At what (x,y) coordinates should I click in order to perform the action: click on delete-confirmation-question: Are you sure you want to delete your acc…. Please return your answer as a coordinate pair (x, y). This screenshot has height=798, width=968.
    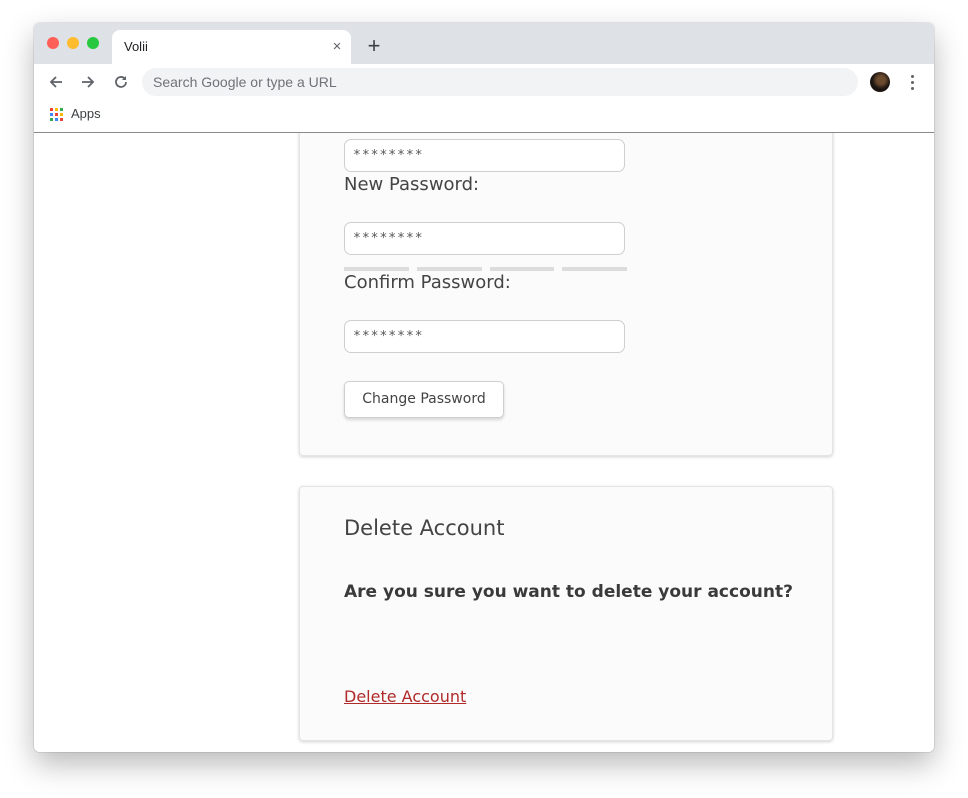
    Looking at the image, I should click on (568, 592).